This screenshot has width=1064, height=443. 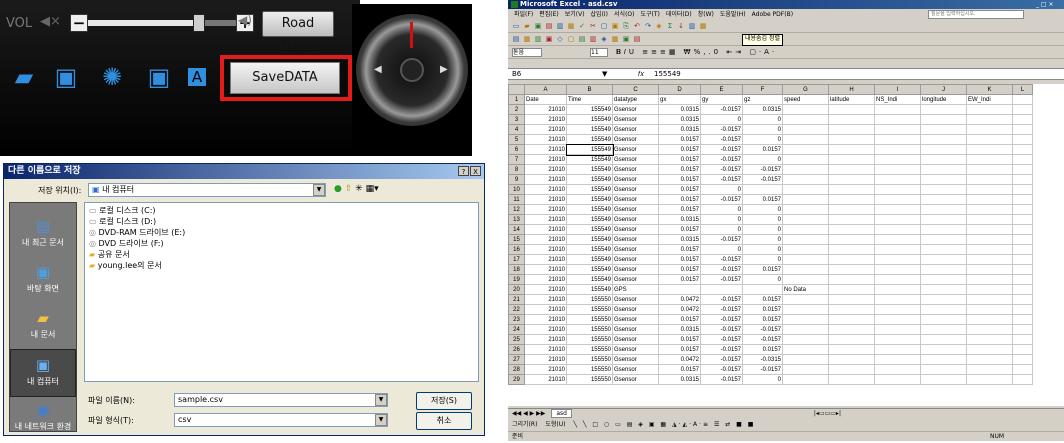 I want to click on row-header: 13, so click(x=516, y=219).